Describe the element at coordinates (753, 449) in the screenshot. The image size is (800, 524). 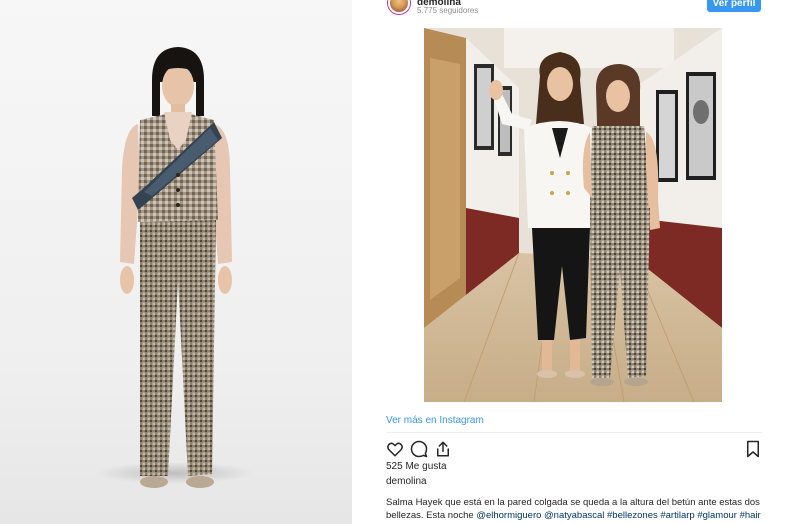
I see `bookmark-icon` at that location.